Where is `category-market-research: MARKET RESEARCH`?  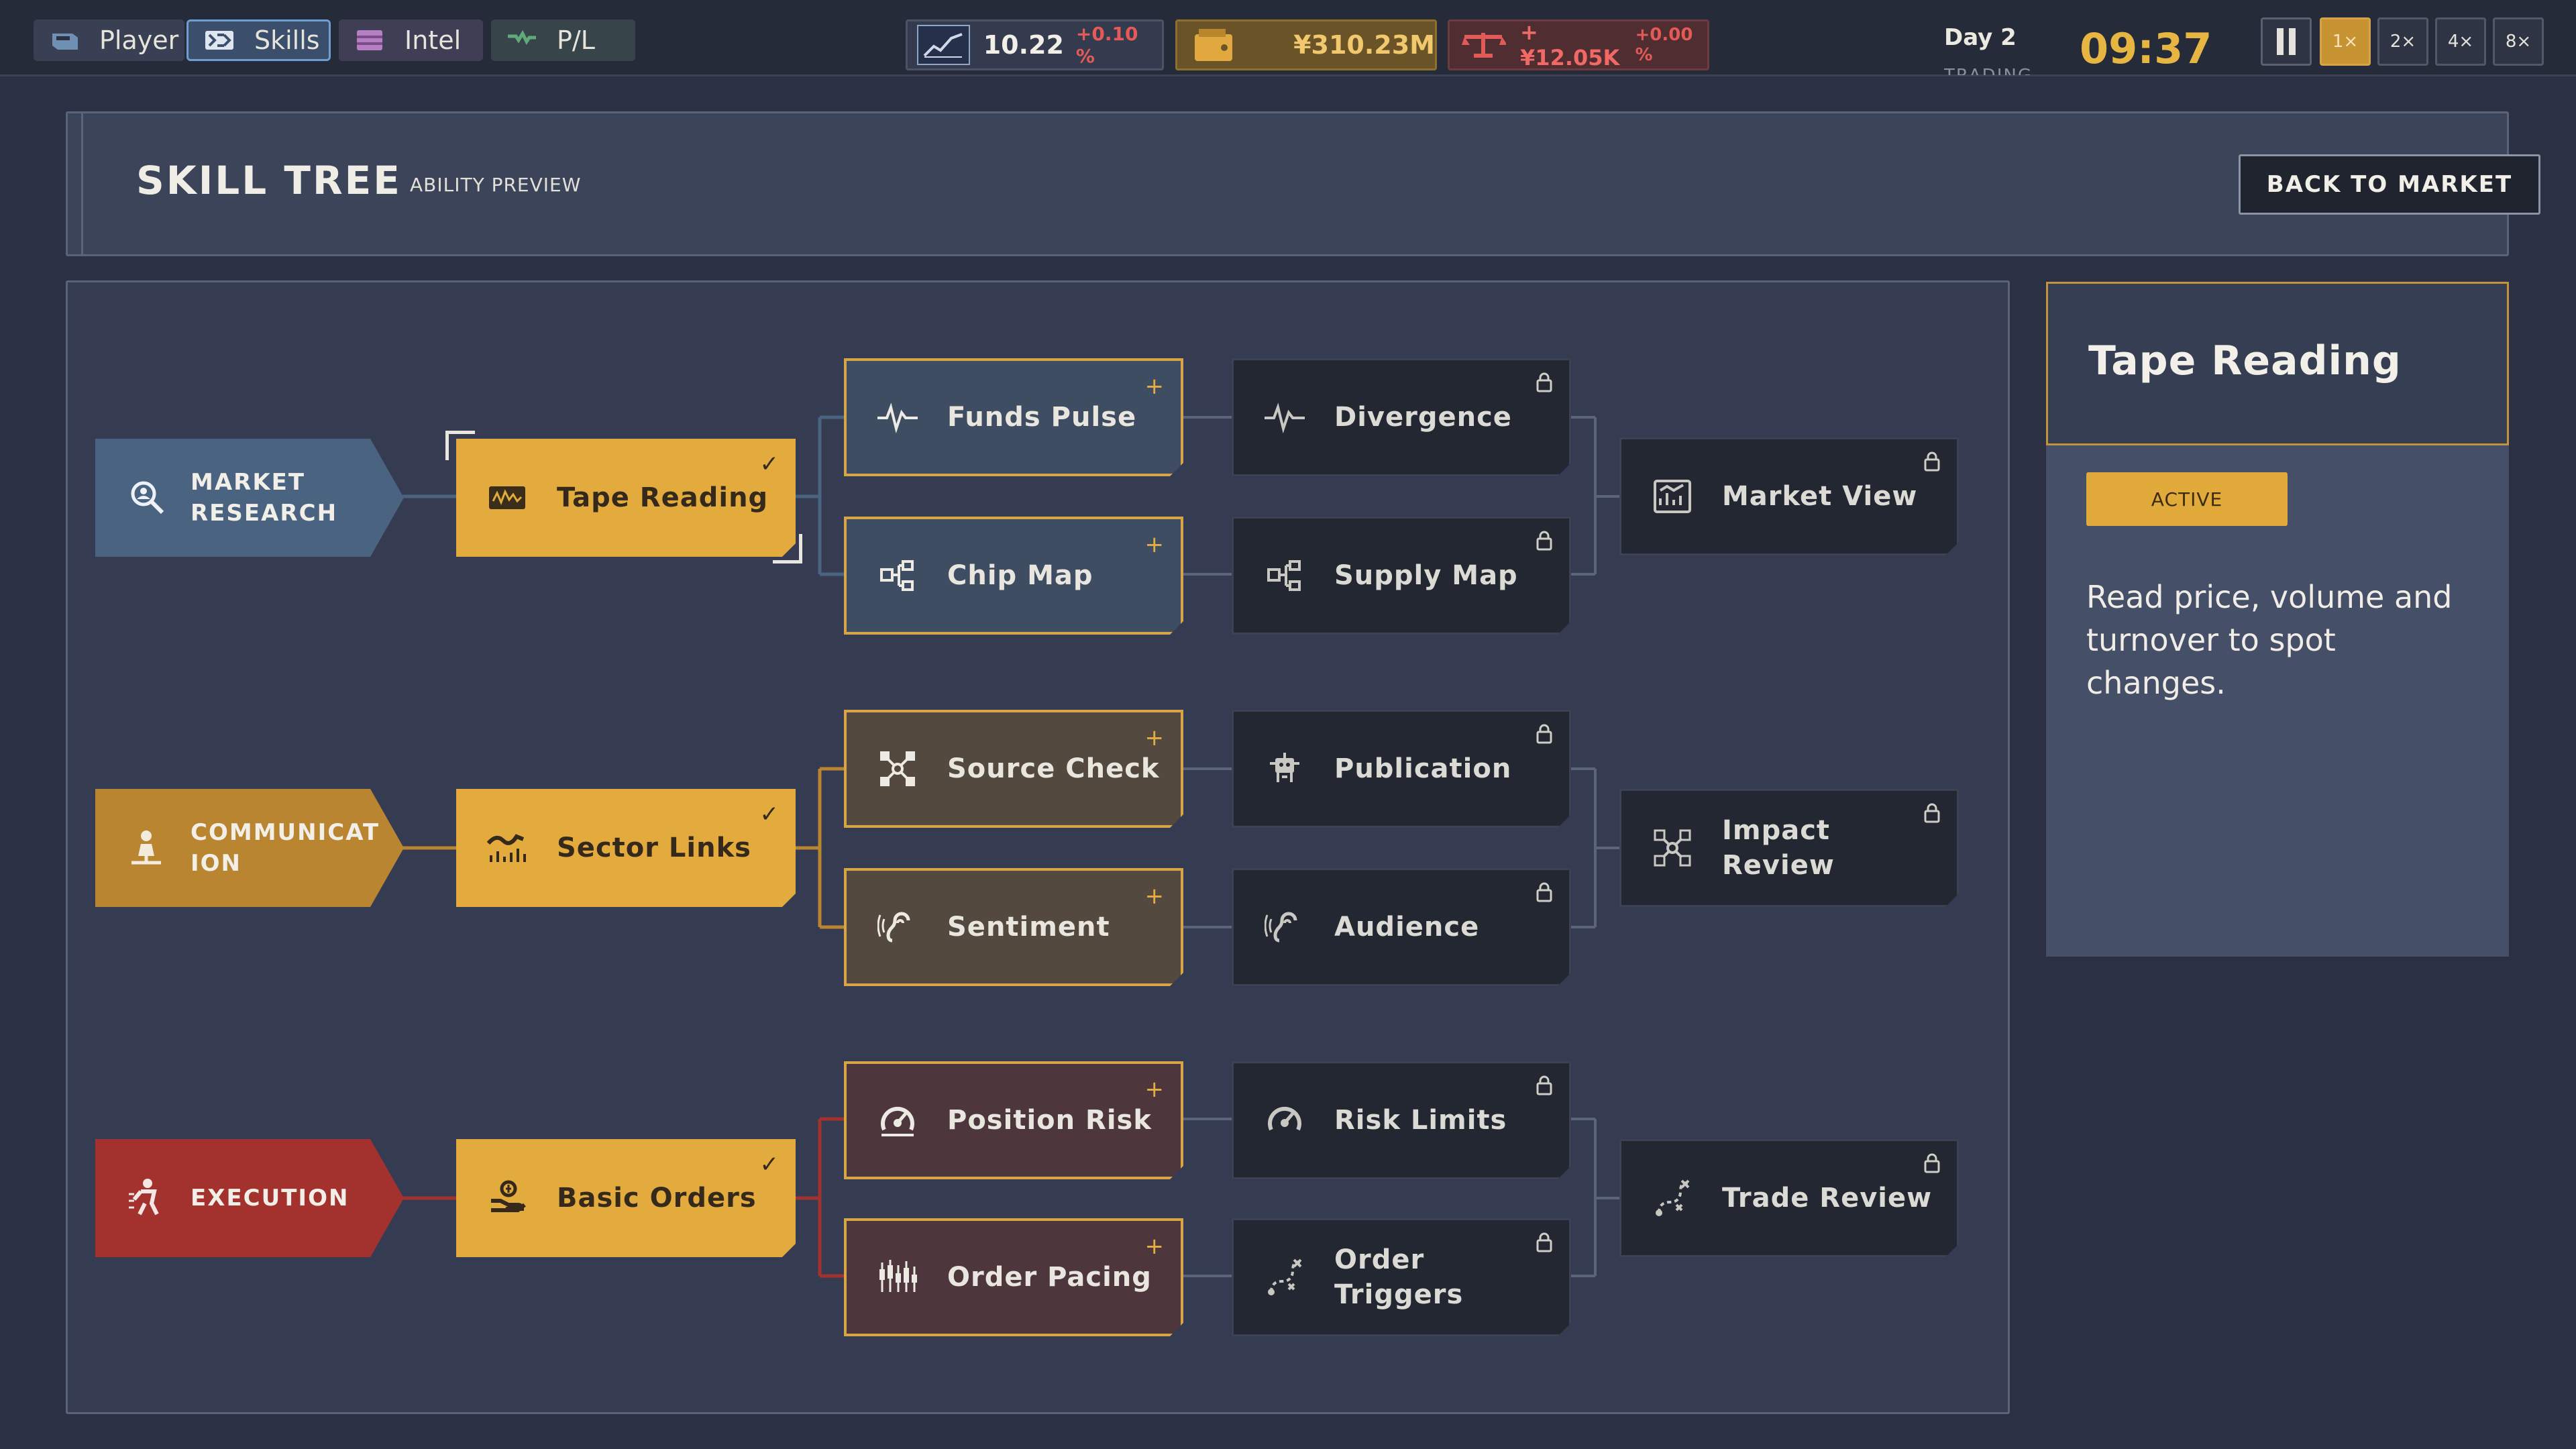
category-market-research: MARKET RESEARCH is located at coordinates (249, 498).